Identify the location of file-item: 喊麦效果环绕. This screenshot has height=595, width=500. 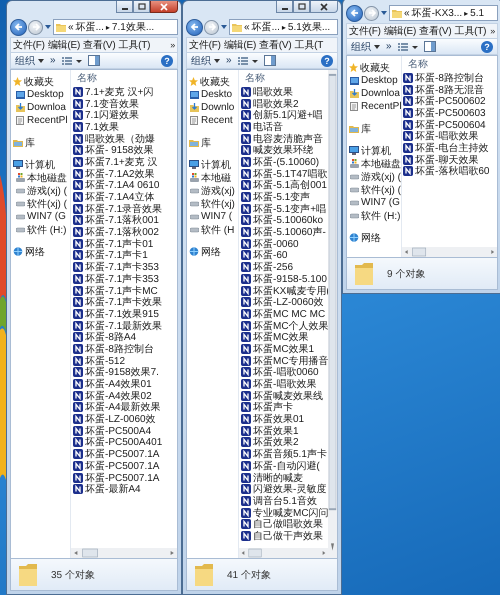
(284, 150).